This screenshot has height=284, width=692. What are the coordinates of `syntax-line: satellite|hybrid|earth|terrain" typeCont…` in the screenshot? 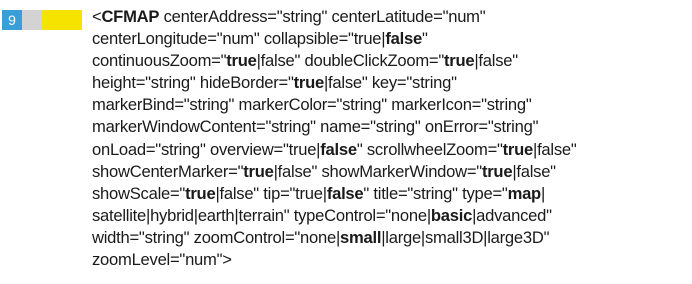 It's located at (391, 216).